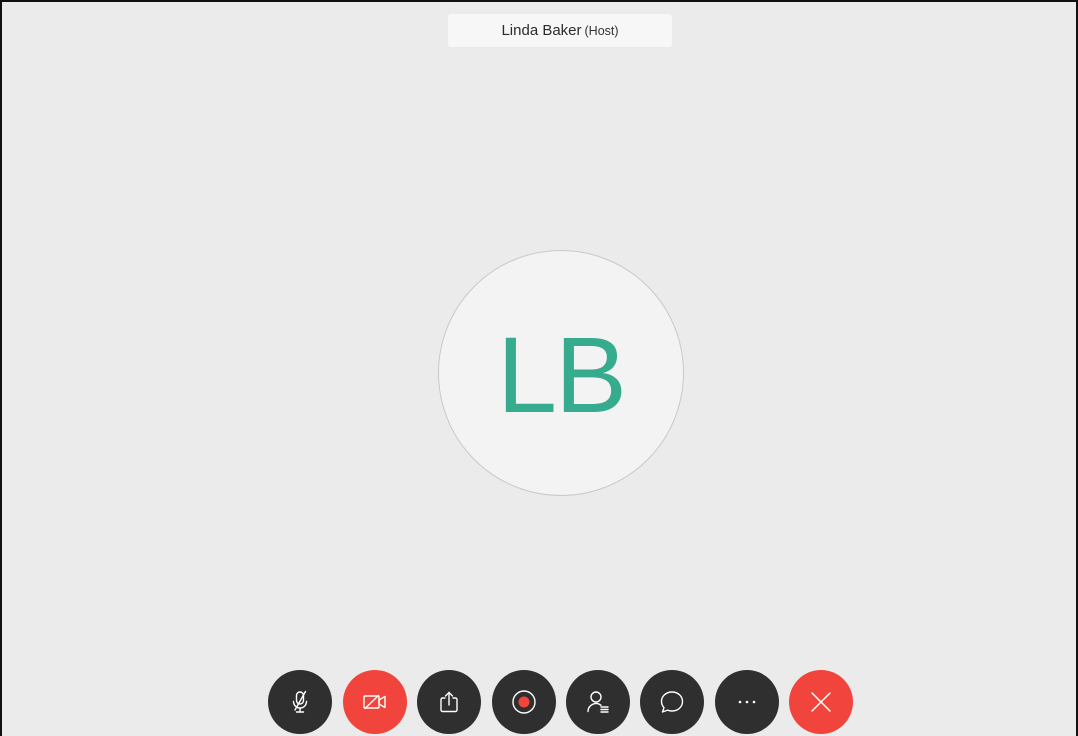 This screenshot has height=736, width=1078. I want to click on microphone-muted-icon, so click(300, 702).